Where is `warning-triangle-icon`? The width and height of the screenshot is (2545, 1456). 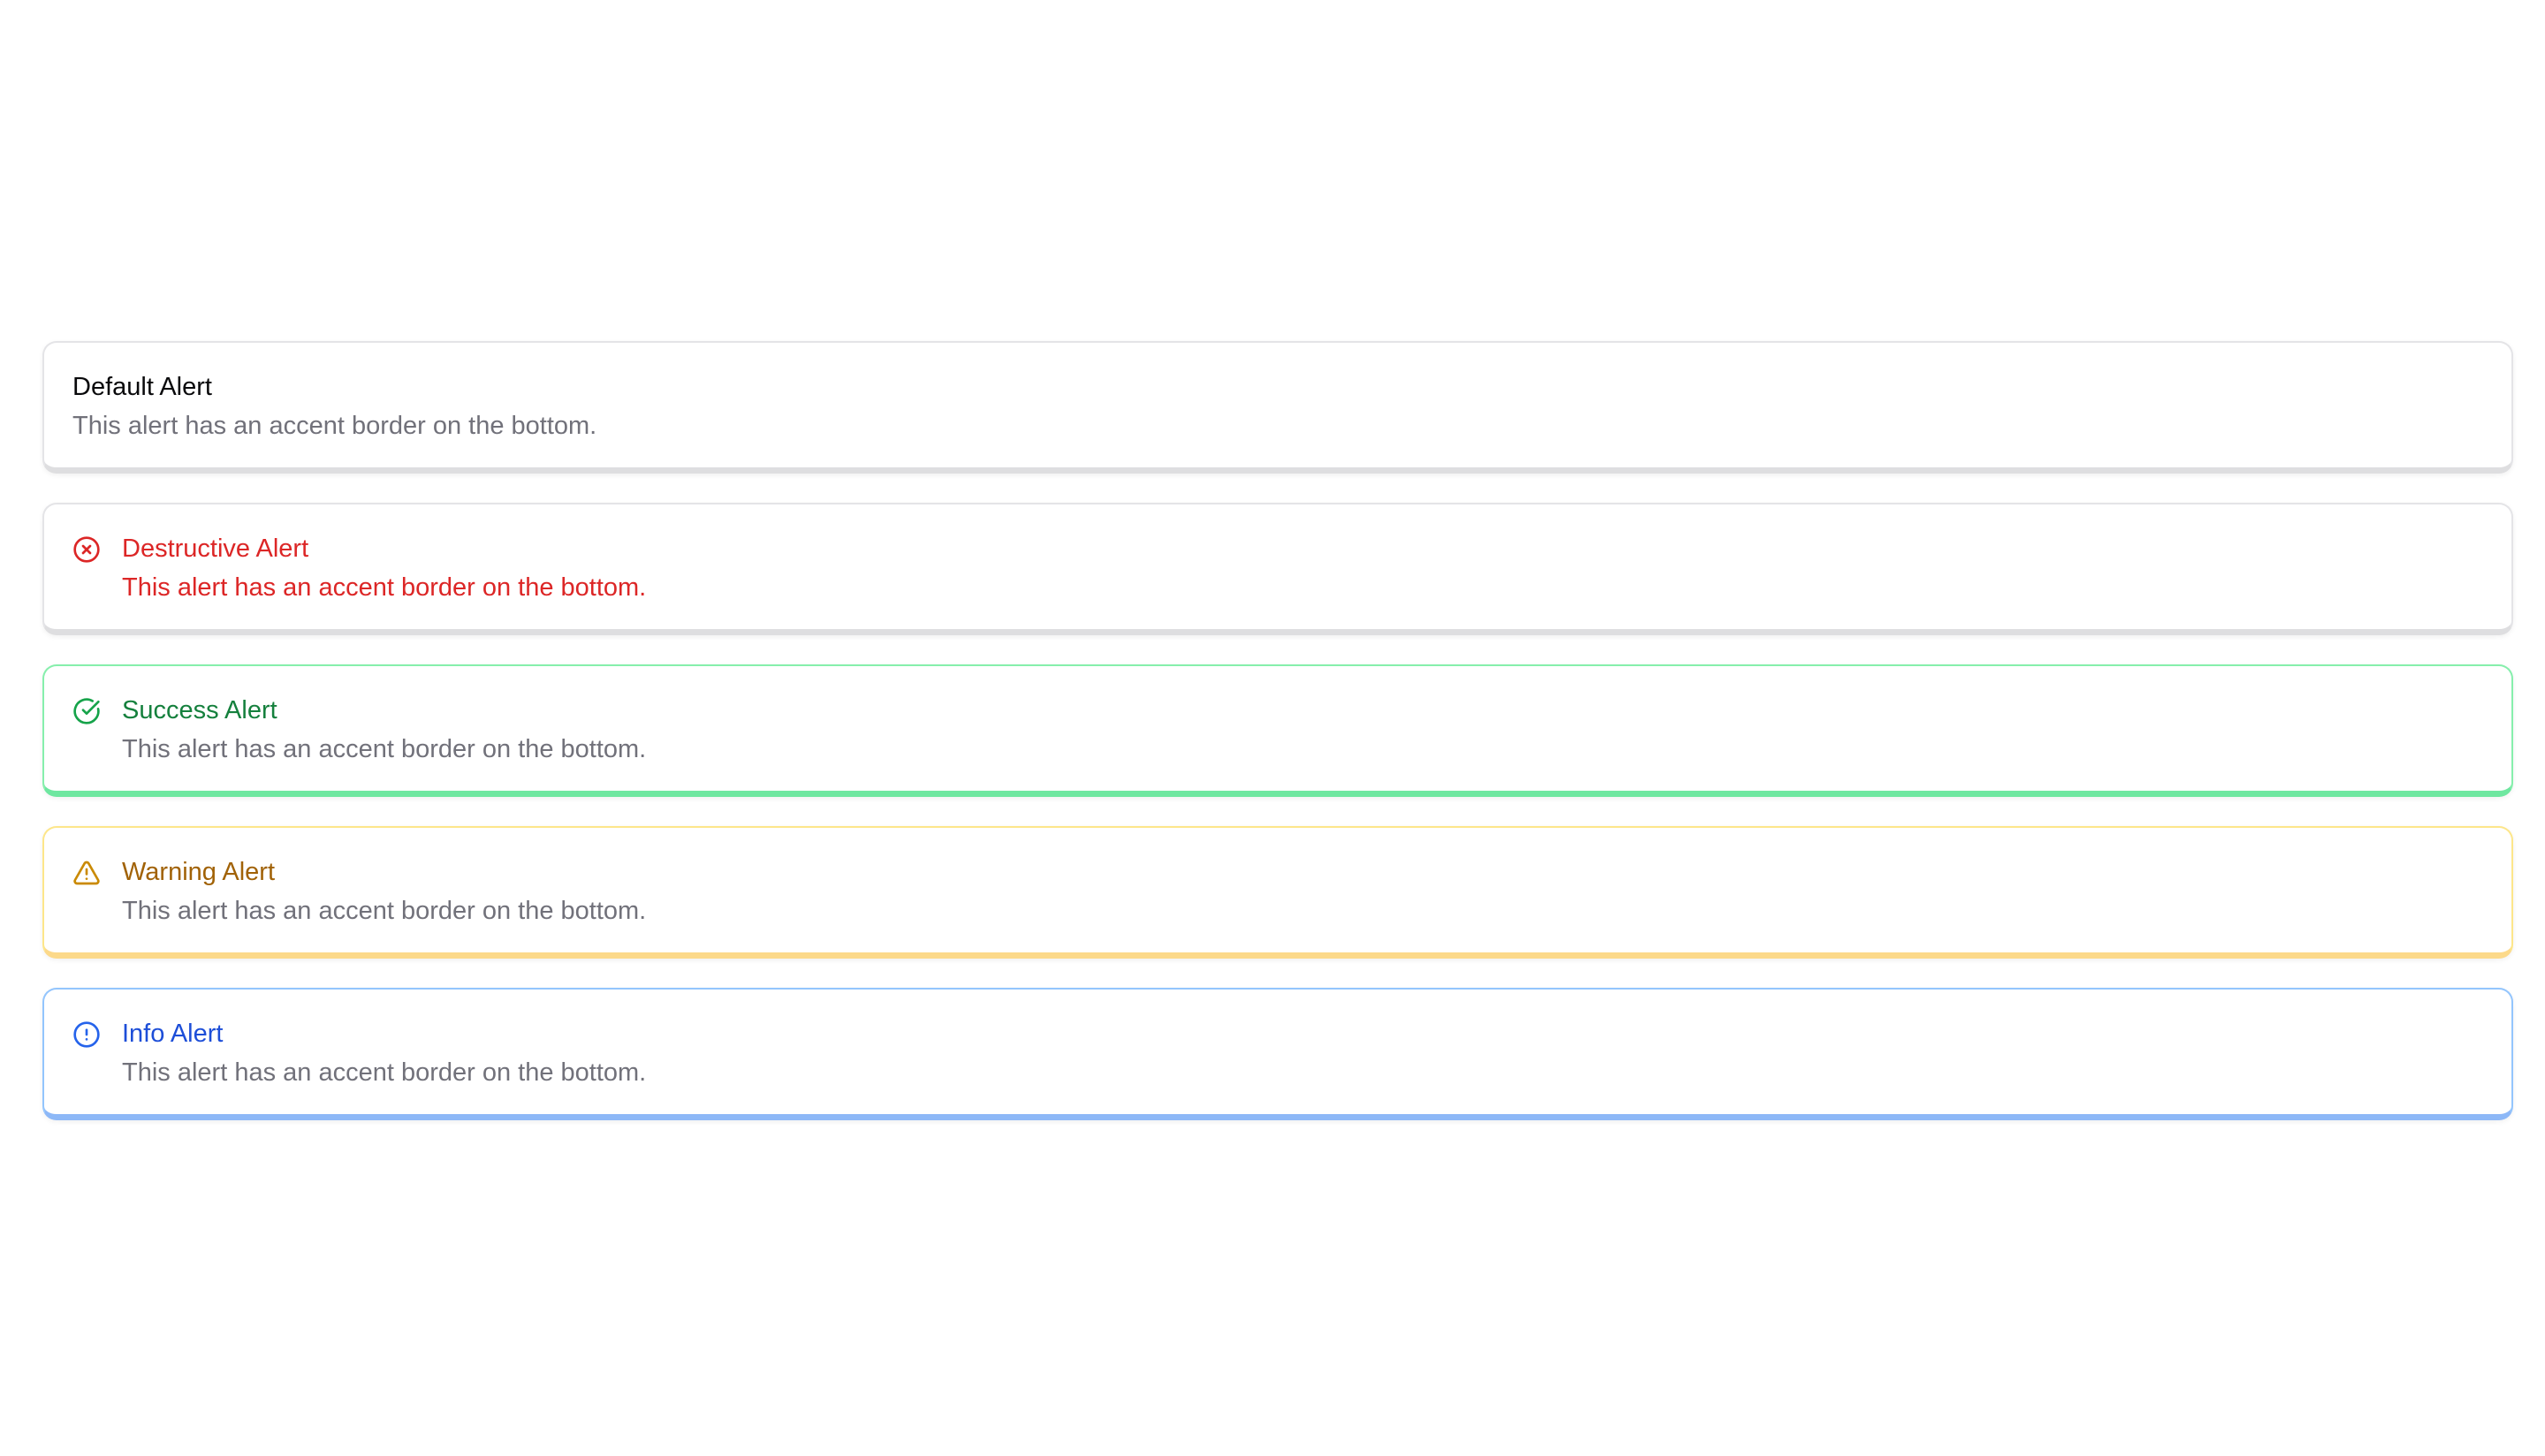 warning-triangle-icon is located at coordinates (86, 873).